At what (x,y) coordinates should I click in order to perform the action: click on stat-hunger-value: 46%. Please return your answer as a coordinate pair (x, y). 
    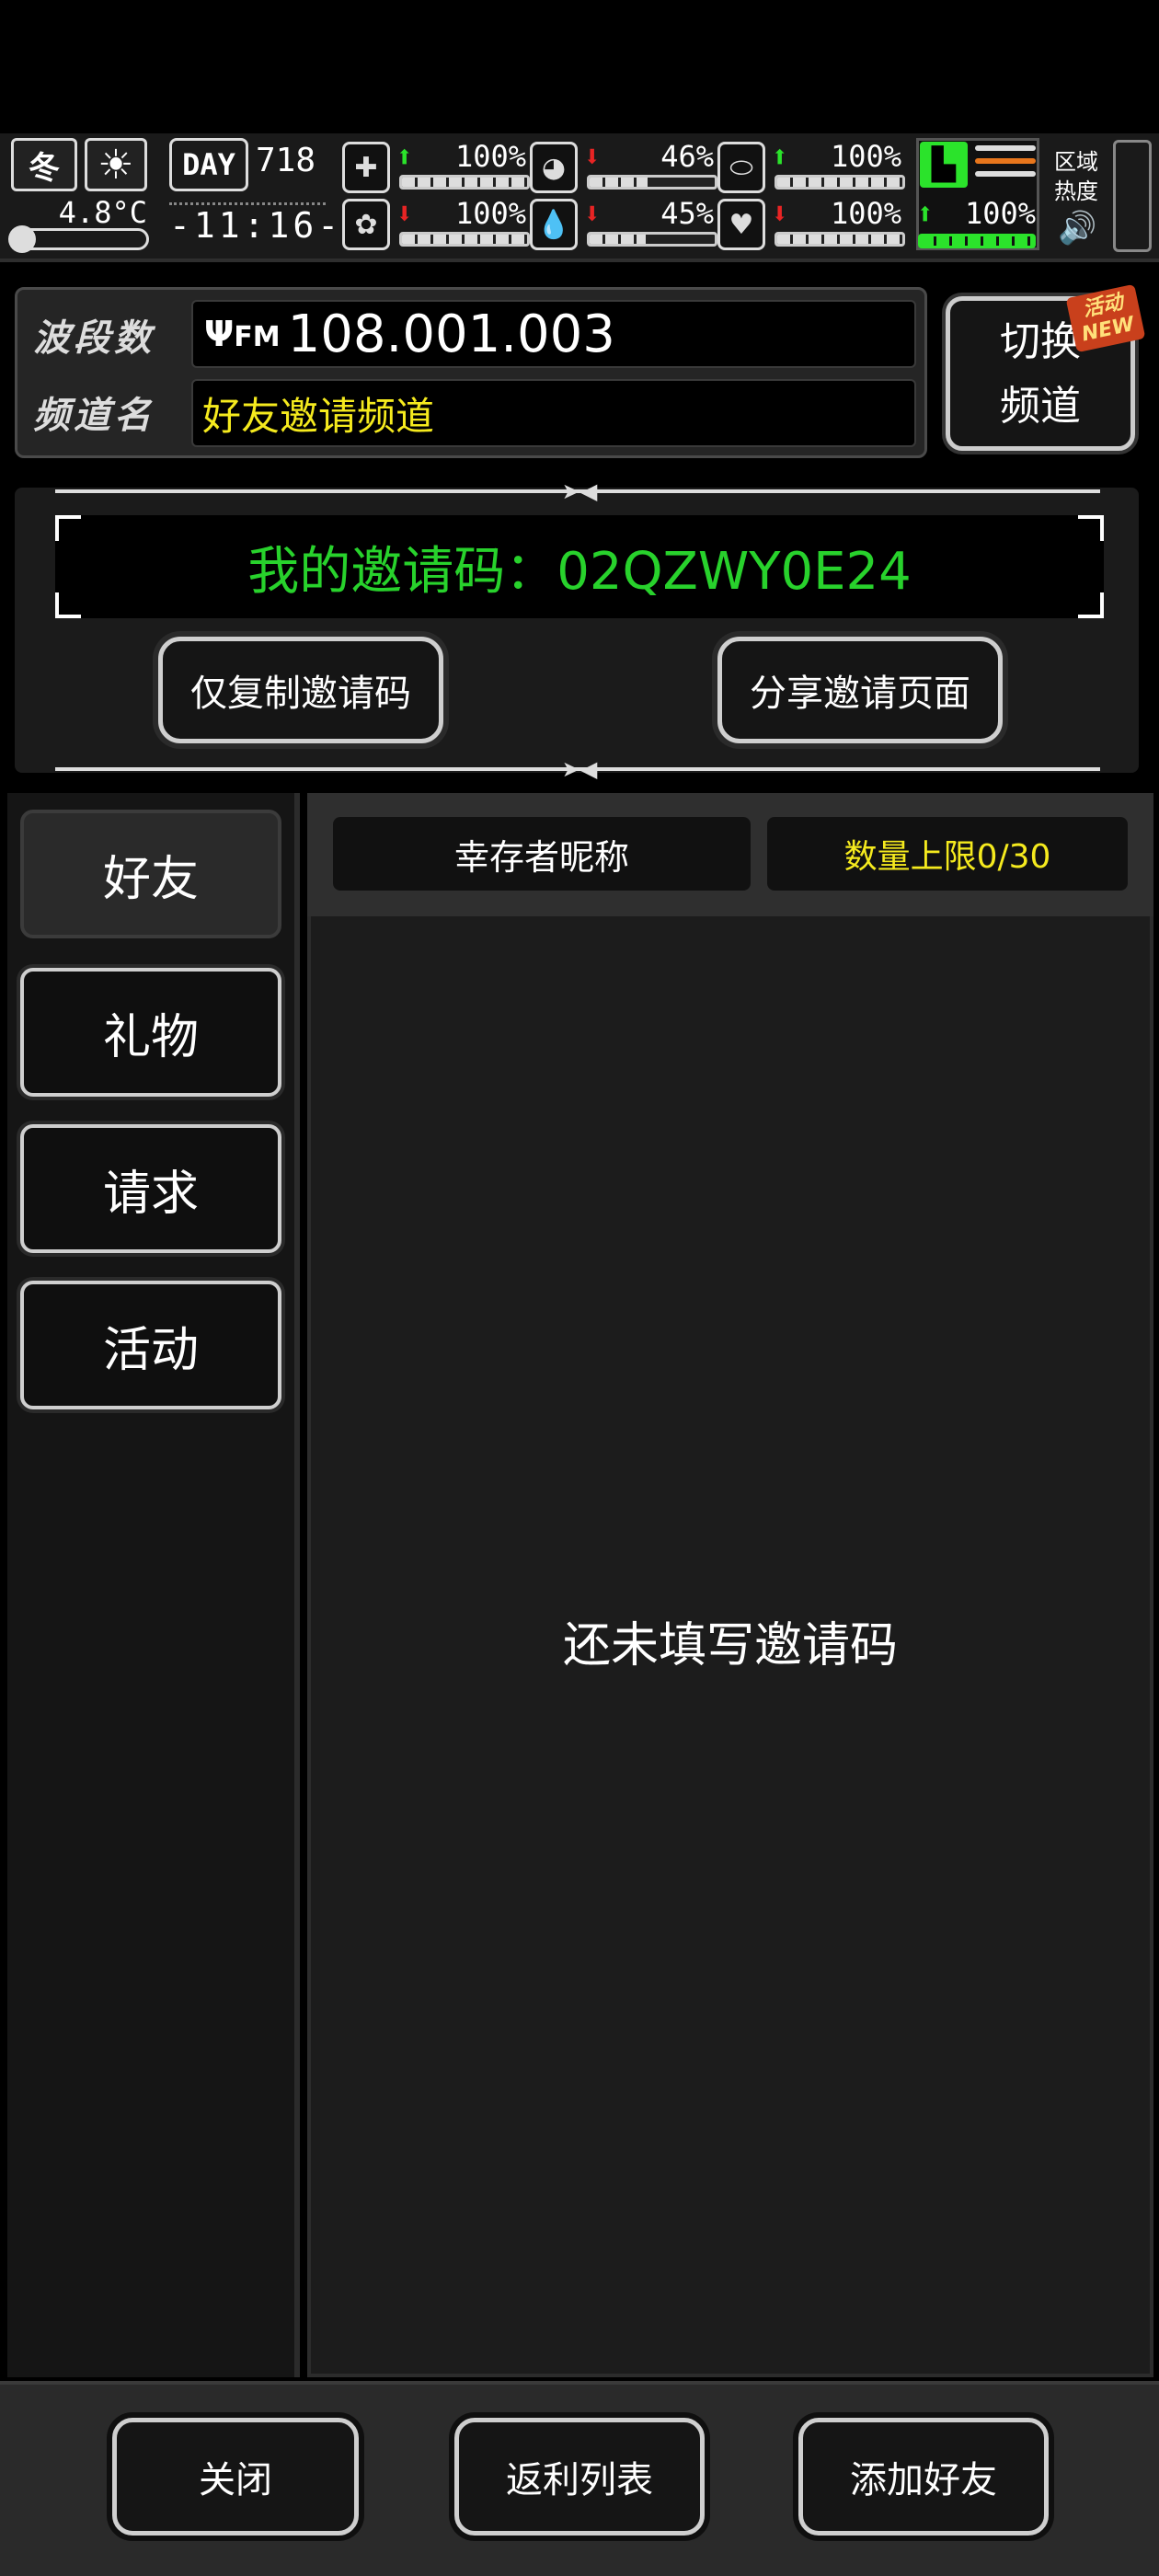
    Looking at the image, I should click on (687, 156).